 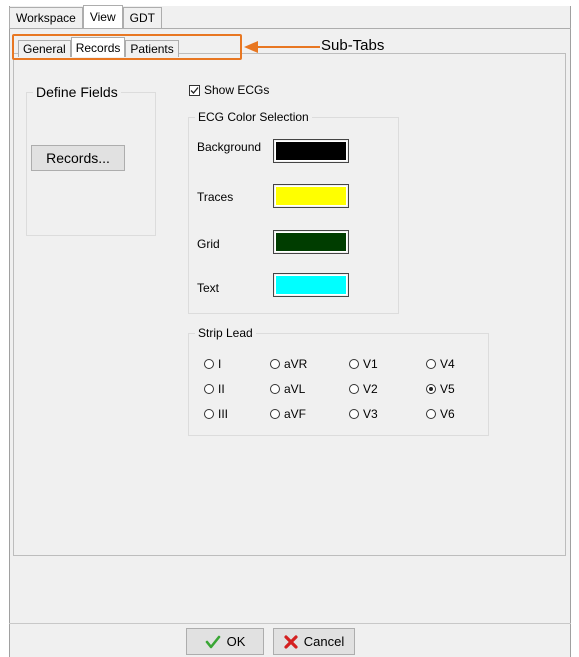 What do you see at coordinates (370, 414) in the screenshot?
I see `lead-label: V3` at bounding box center [370, 414].